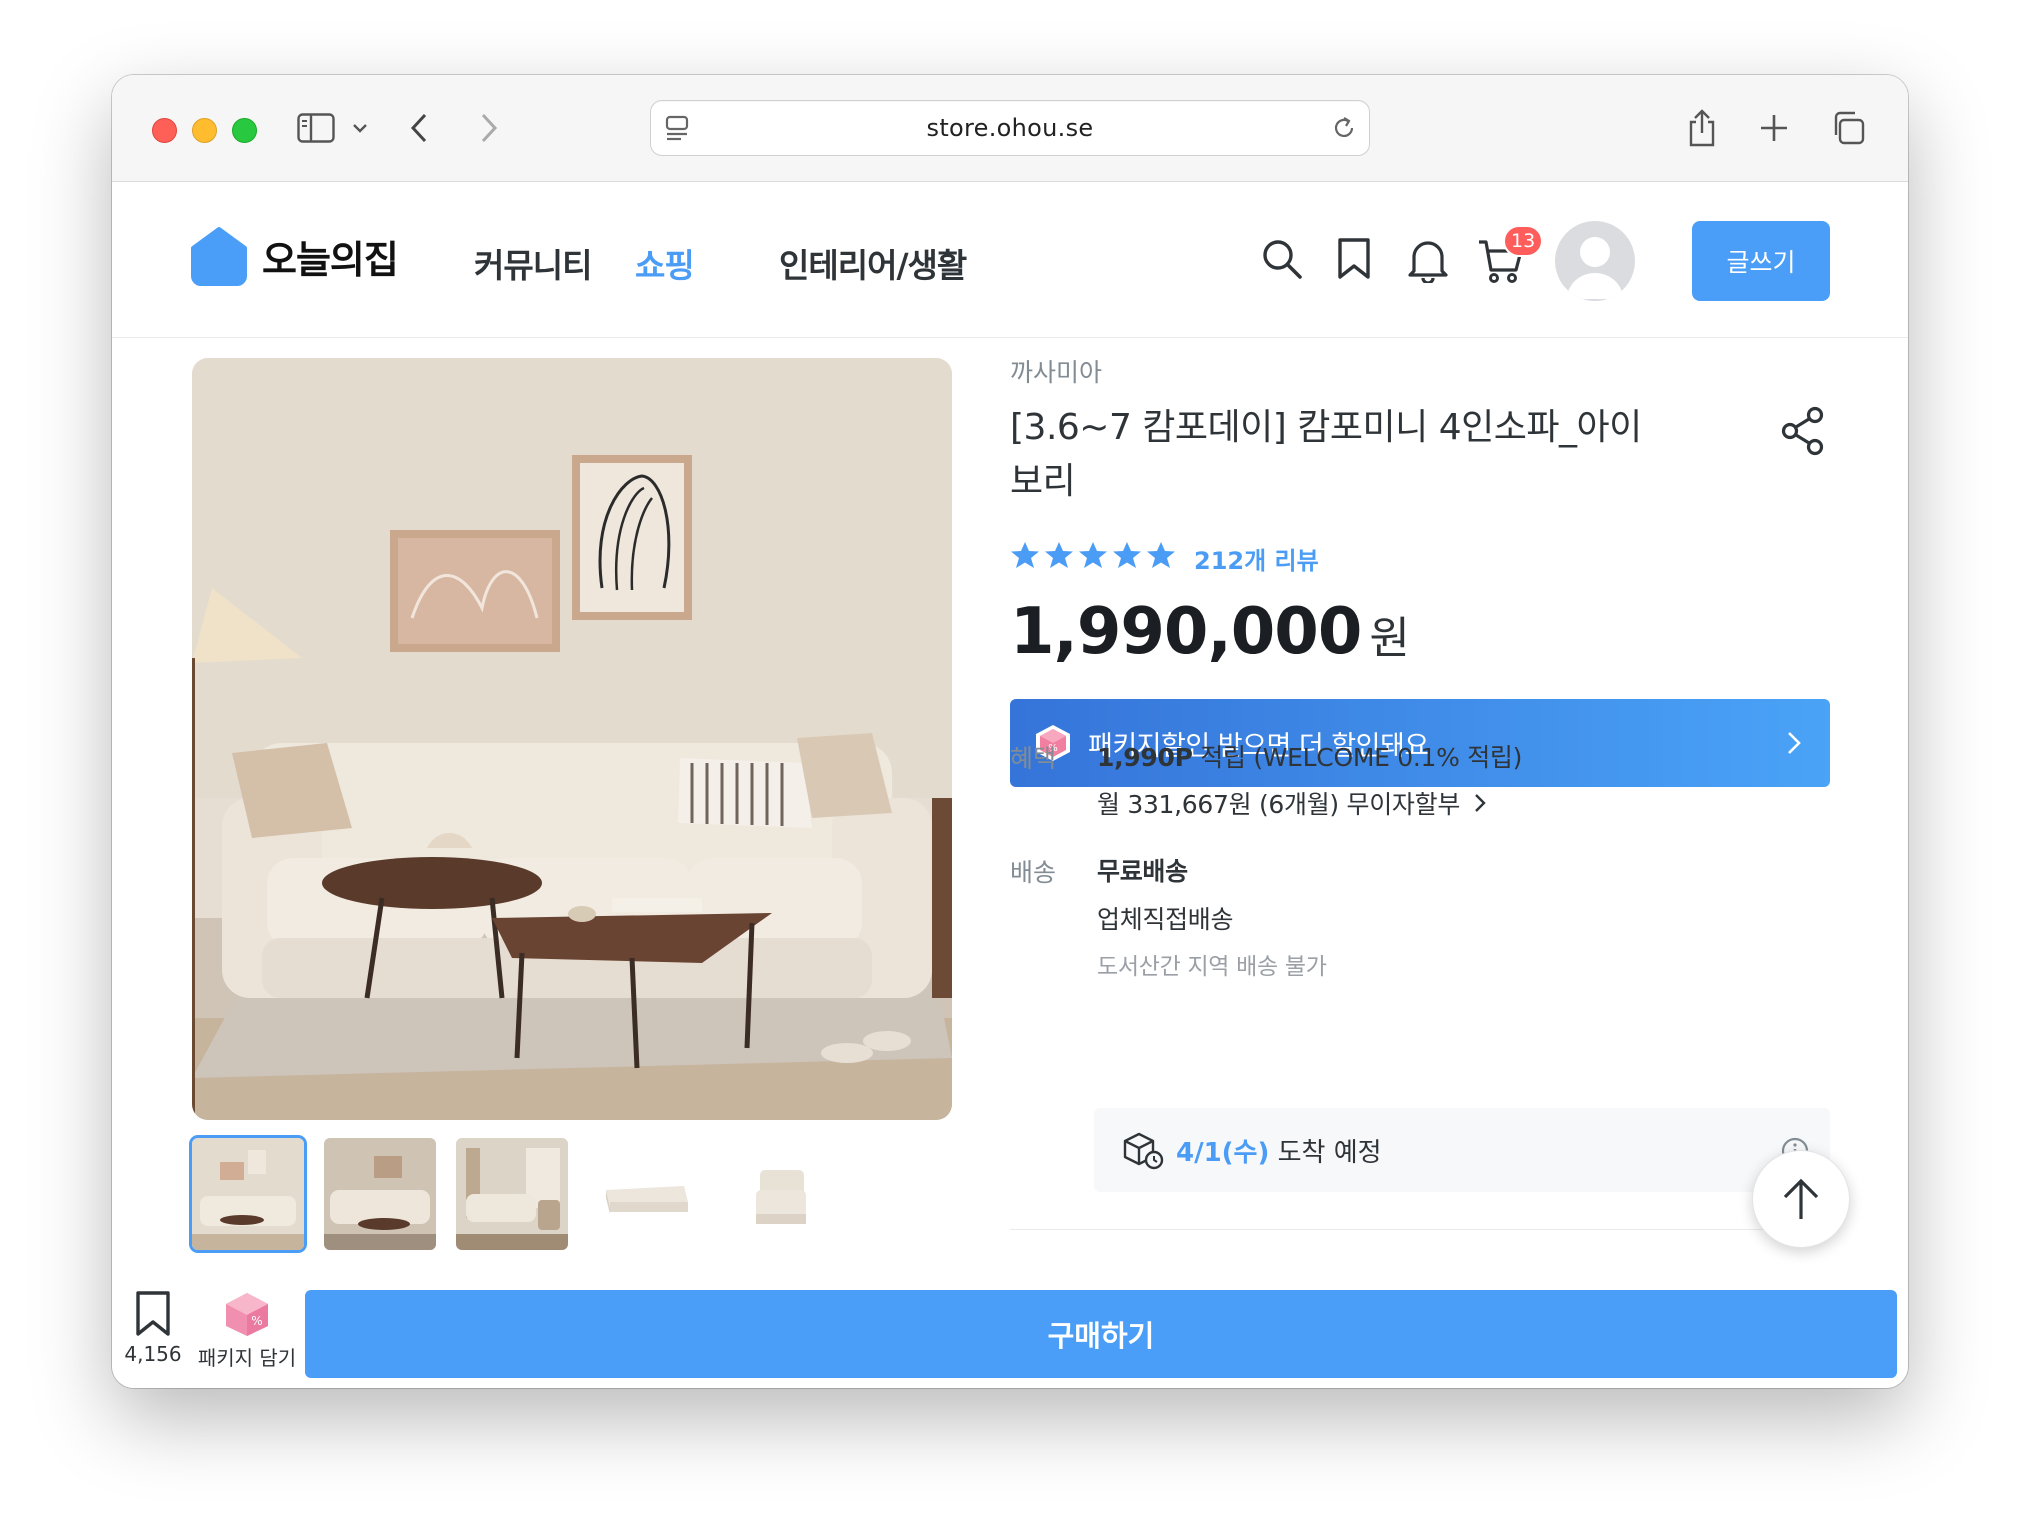 This screenshot has height=1536, width=2020. What do you see at coordinates (1033, 758) in the screenshot?
I see `benefit-label: 혜택` at bounding box center [1033, 758].